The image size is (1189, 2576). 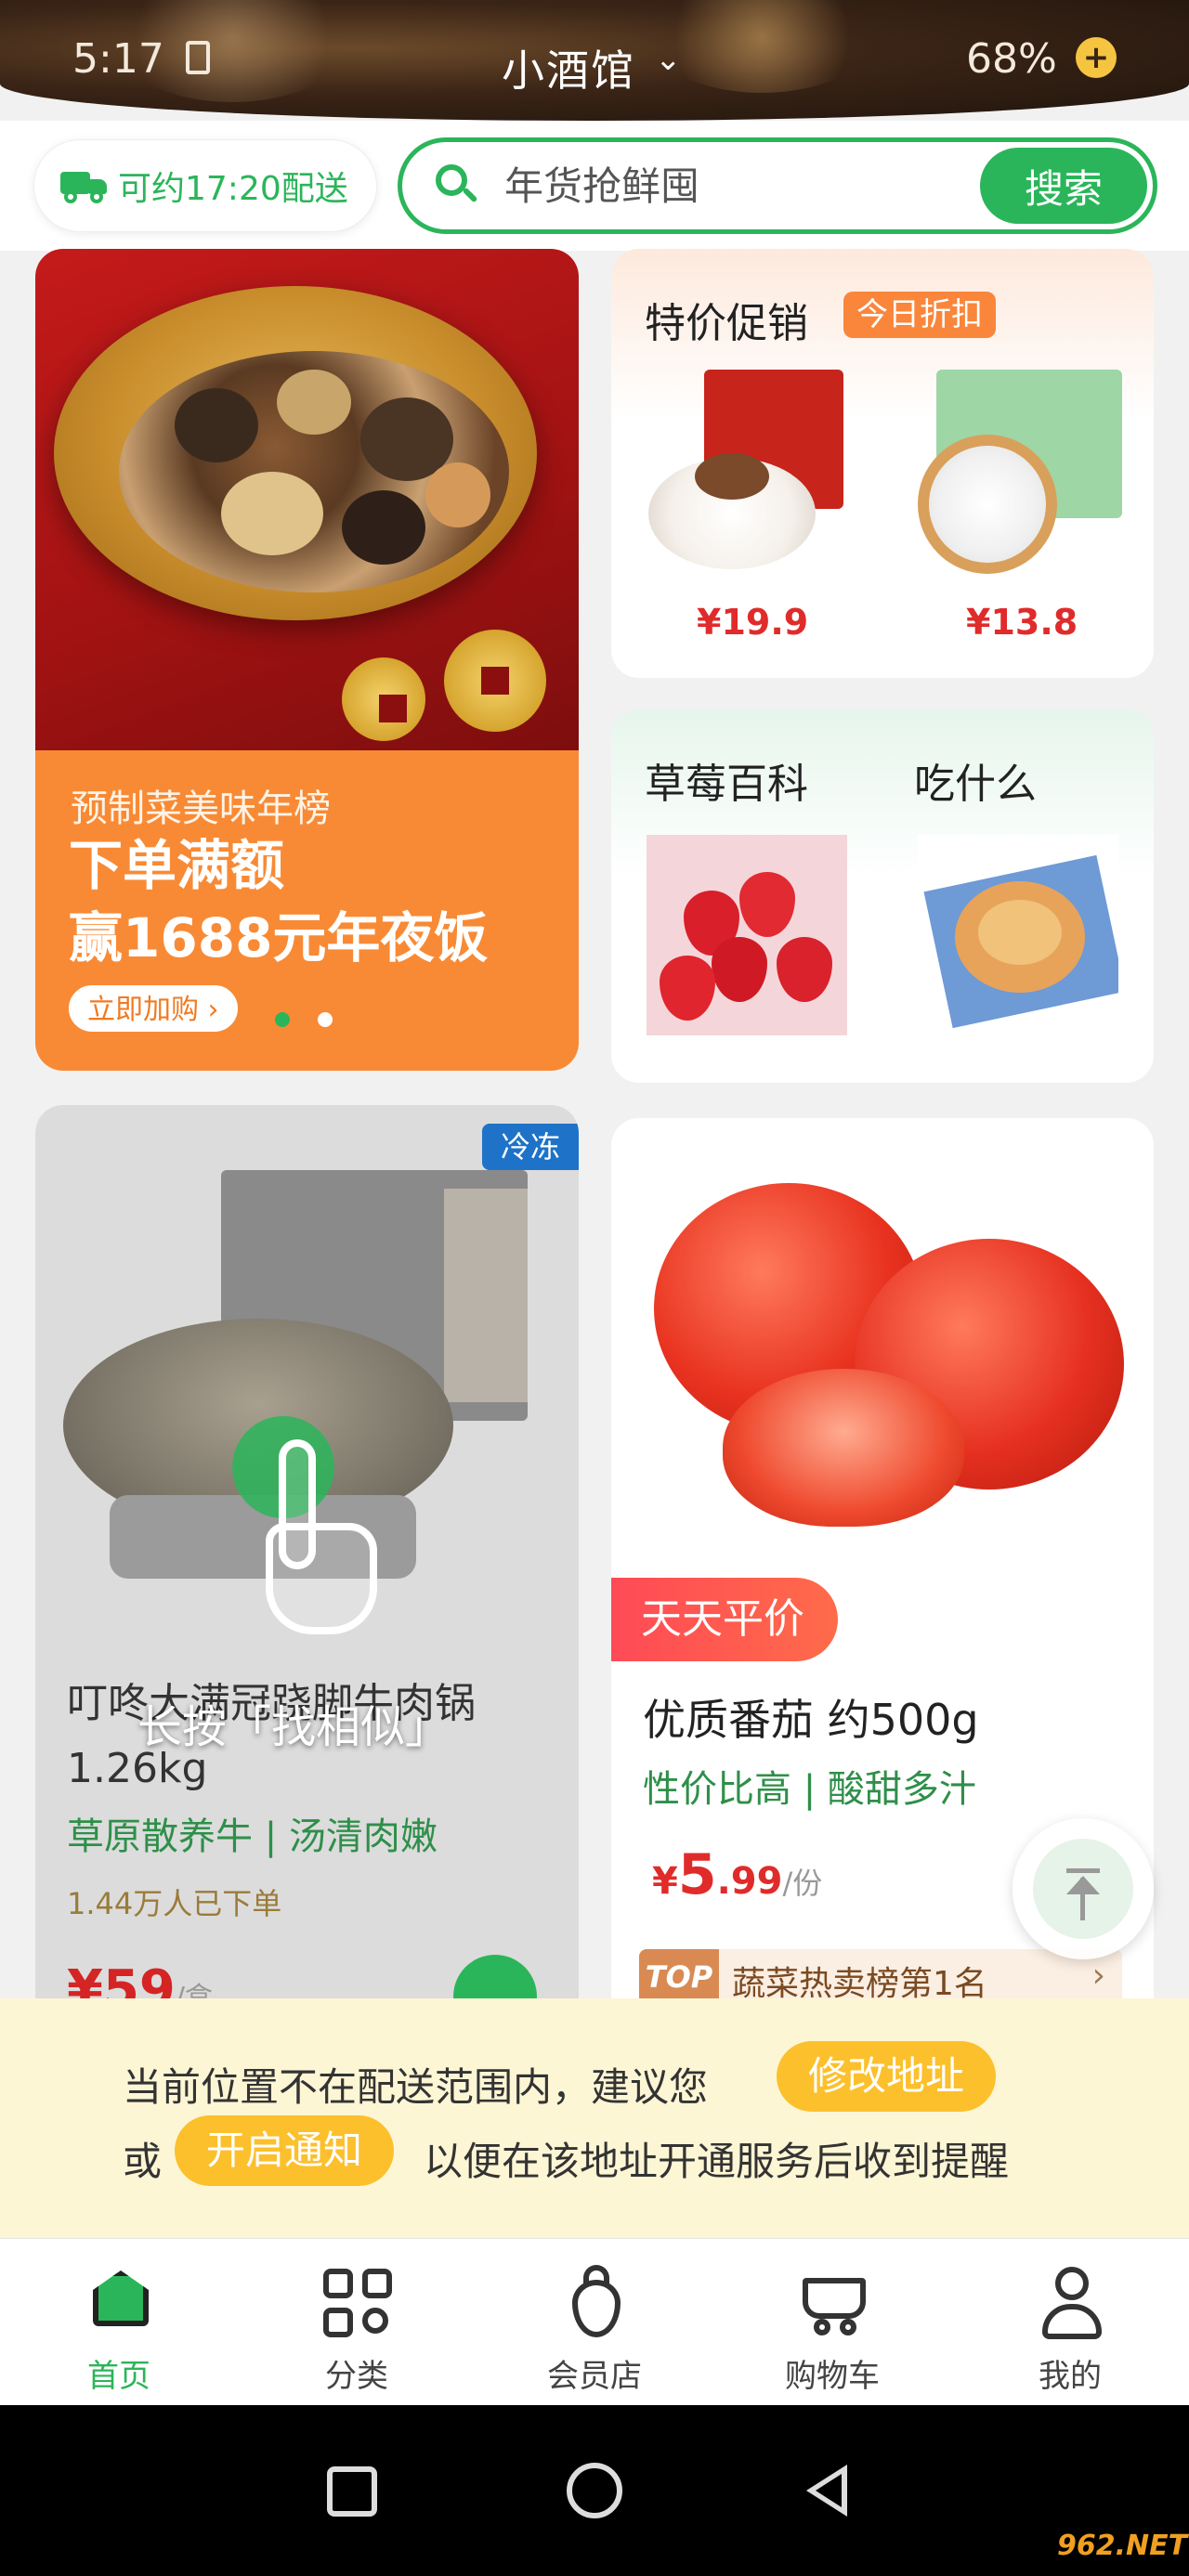 I want to click on enable-notification-button: 开启通知, so click(x=285, y=2150).